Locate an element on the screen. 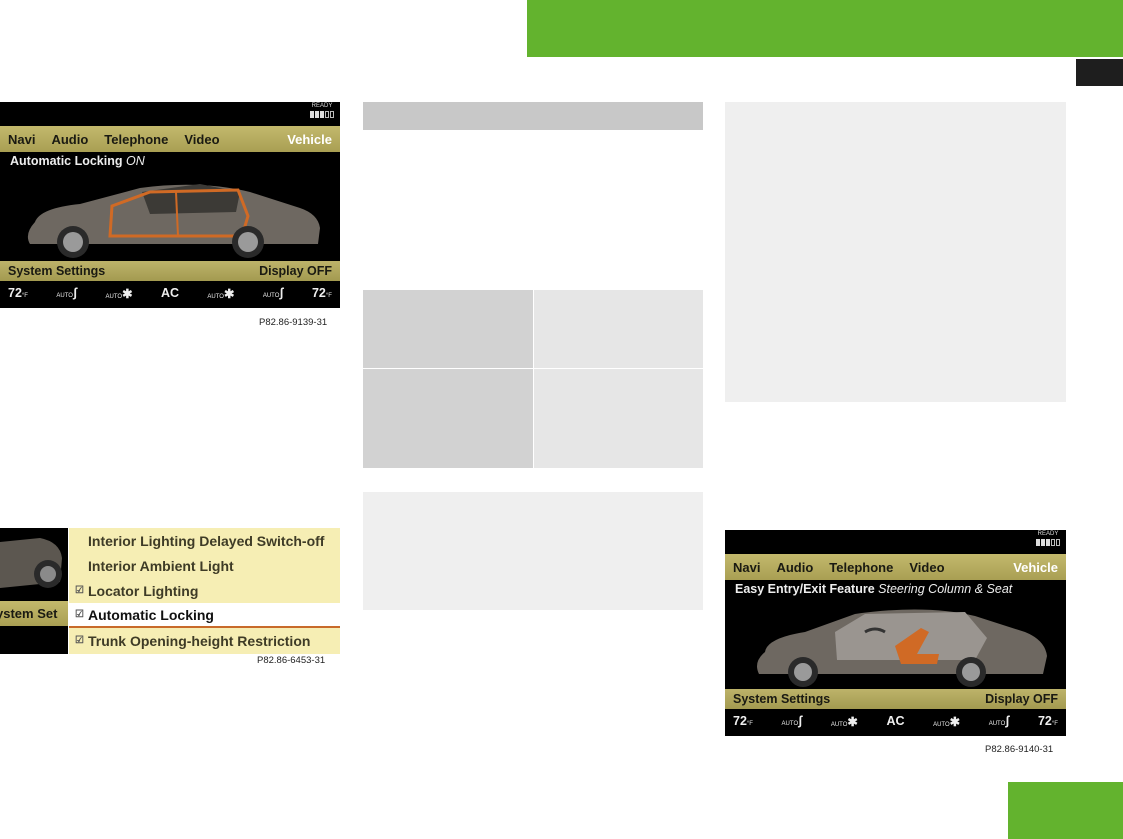 The width and height of the screenshot is (1123, 839). figure-caption-3: P82.86-9140-31 is located at coordinates (1019, 749).